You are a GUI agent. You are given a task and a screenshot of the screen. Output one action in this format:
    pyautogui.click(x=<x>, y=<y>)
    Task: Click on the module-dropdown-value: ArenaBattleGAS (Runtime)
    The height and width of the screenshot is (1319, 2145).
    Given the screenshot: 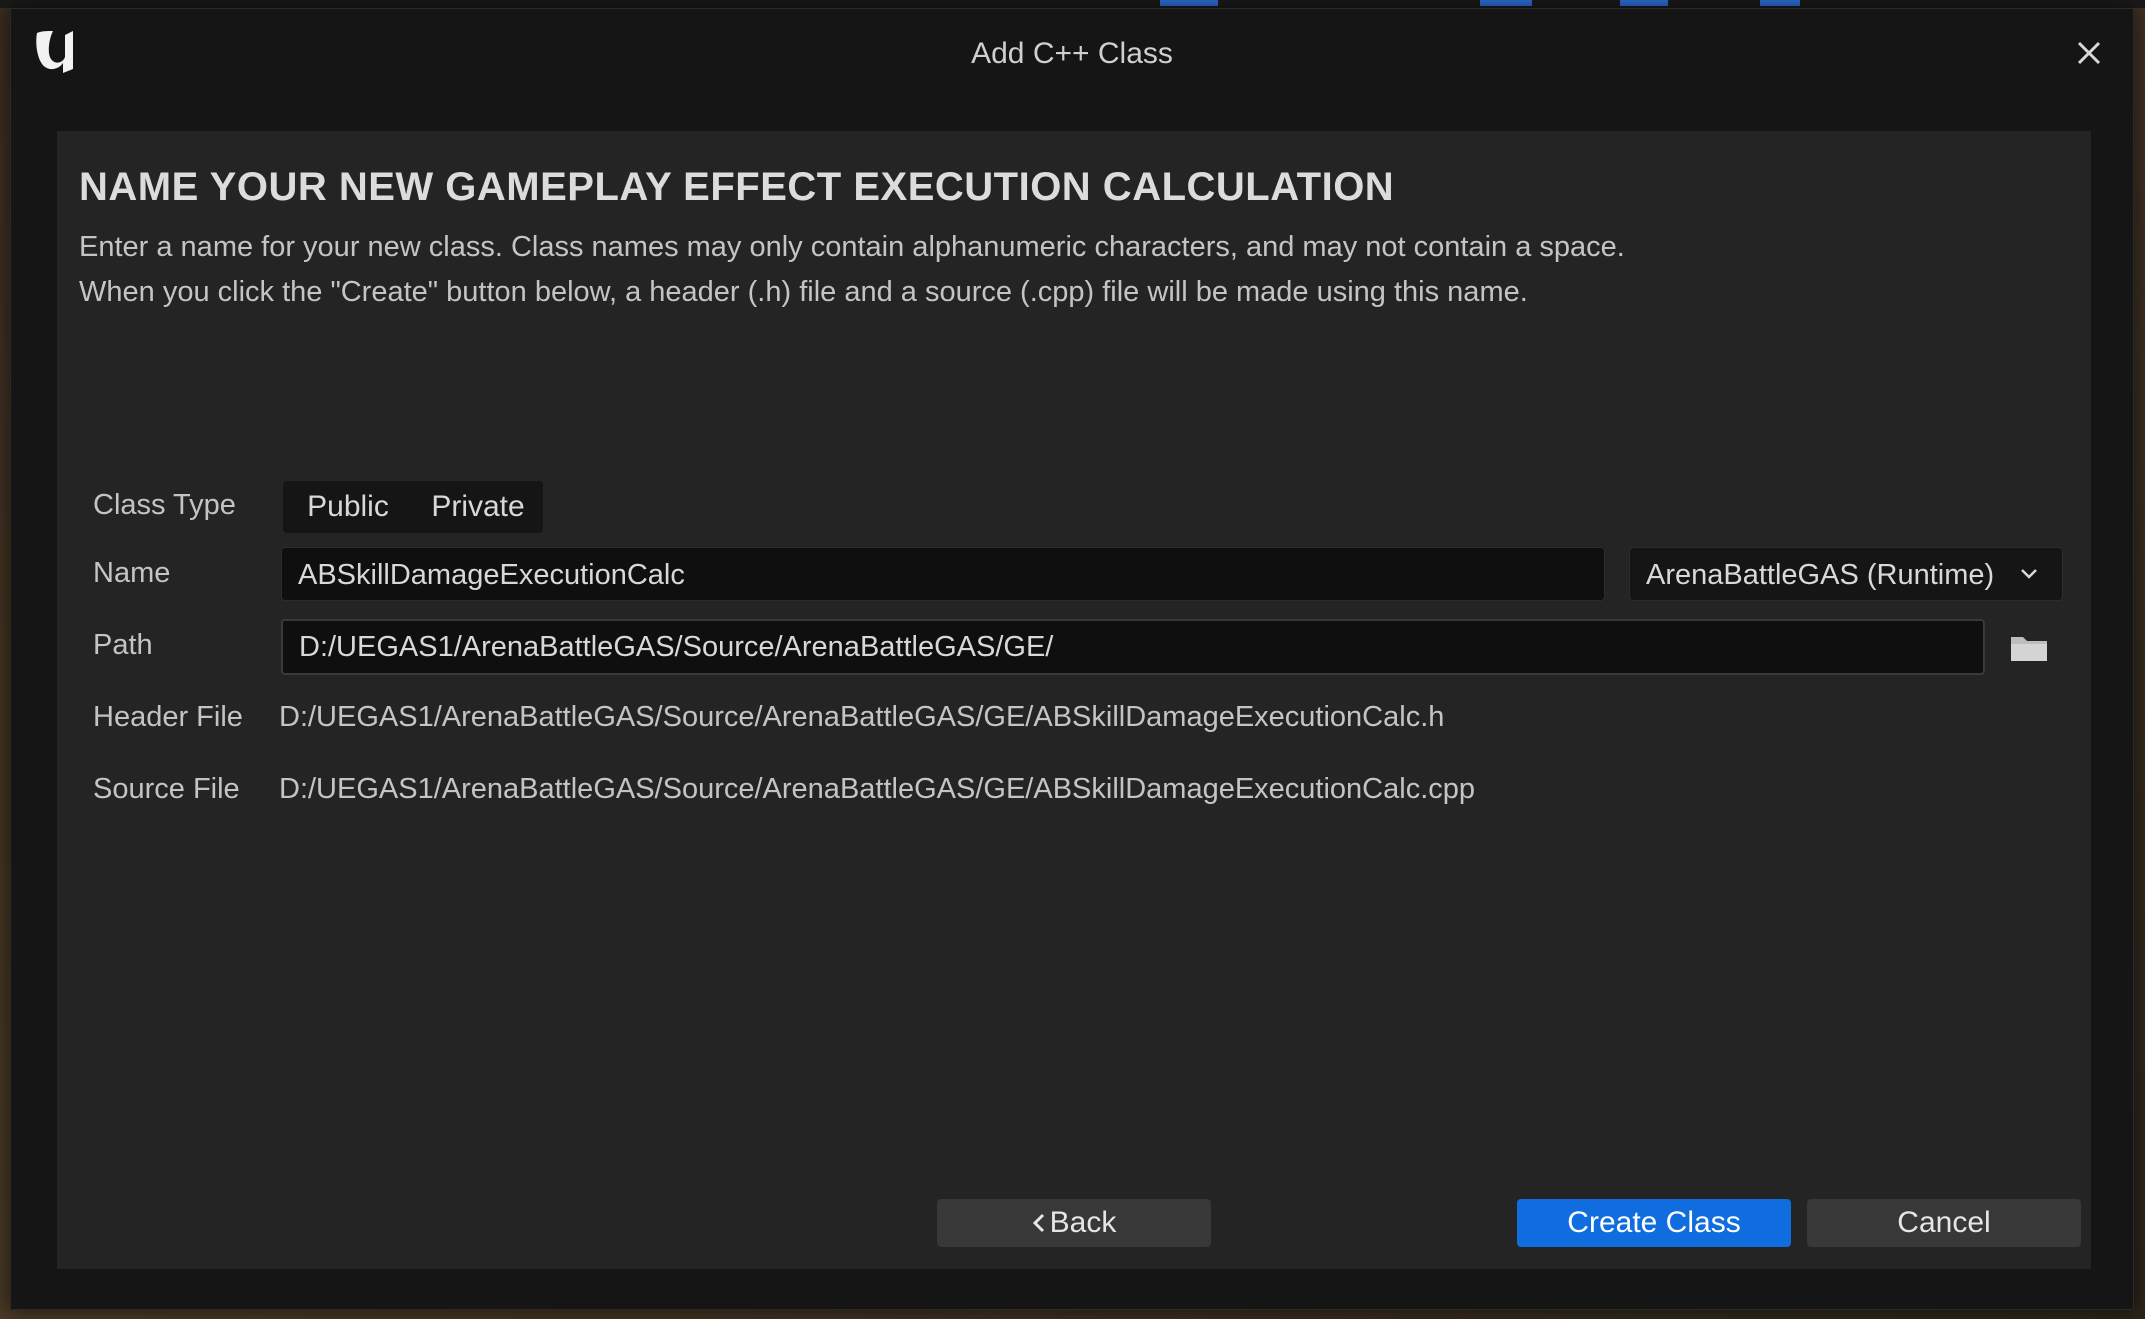 What is the action you would take?
    pyautogui.click(x=1820, y=575)
    